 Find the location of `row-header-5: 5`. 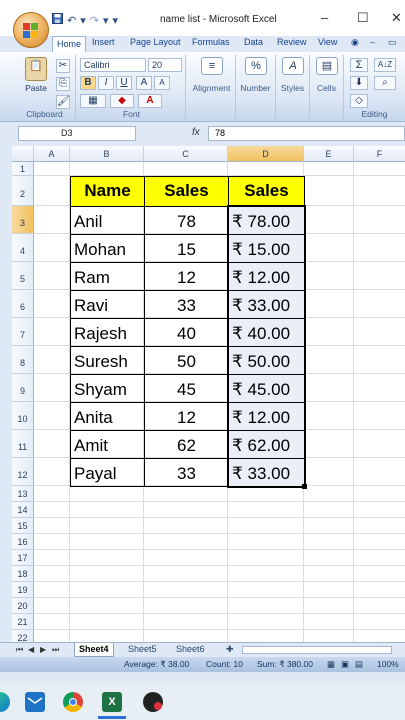

row-header-5: 5 is located at coordinates (23, 276).